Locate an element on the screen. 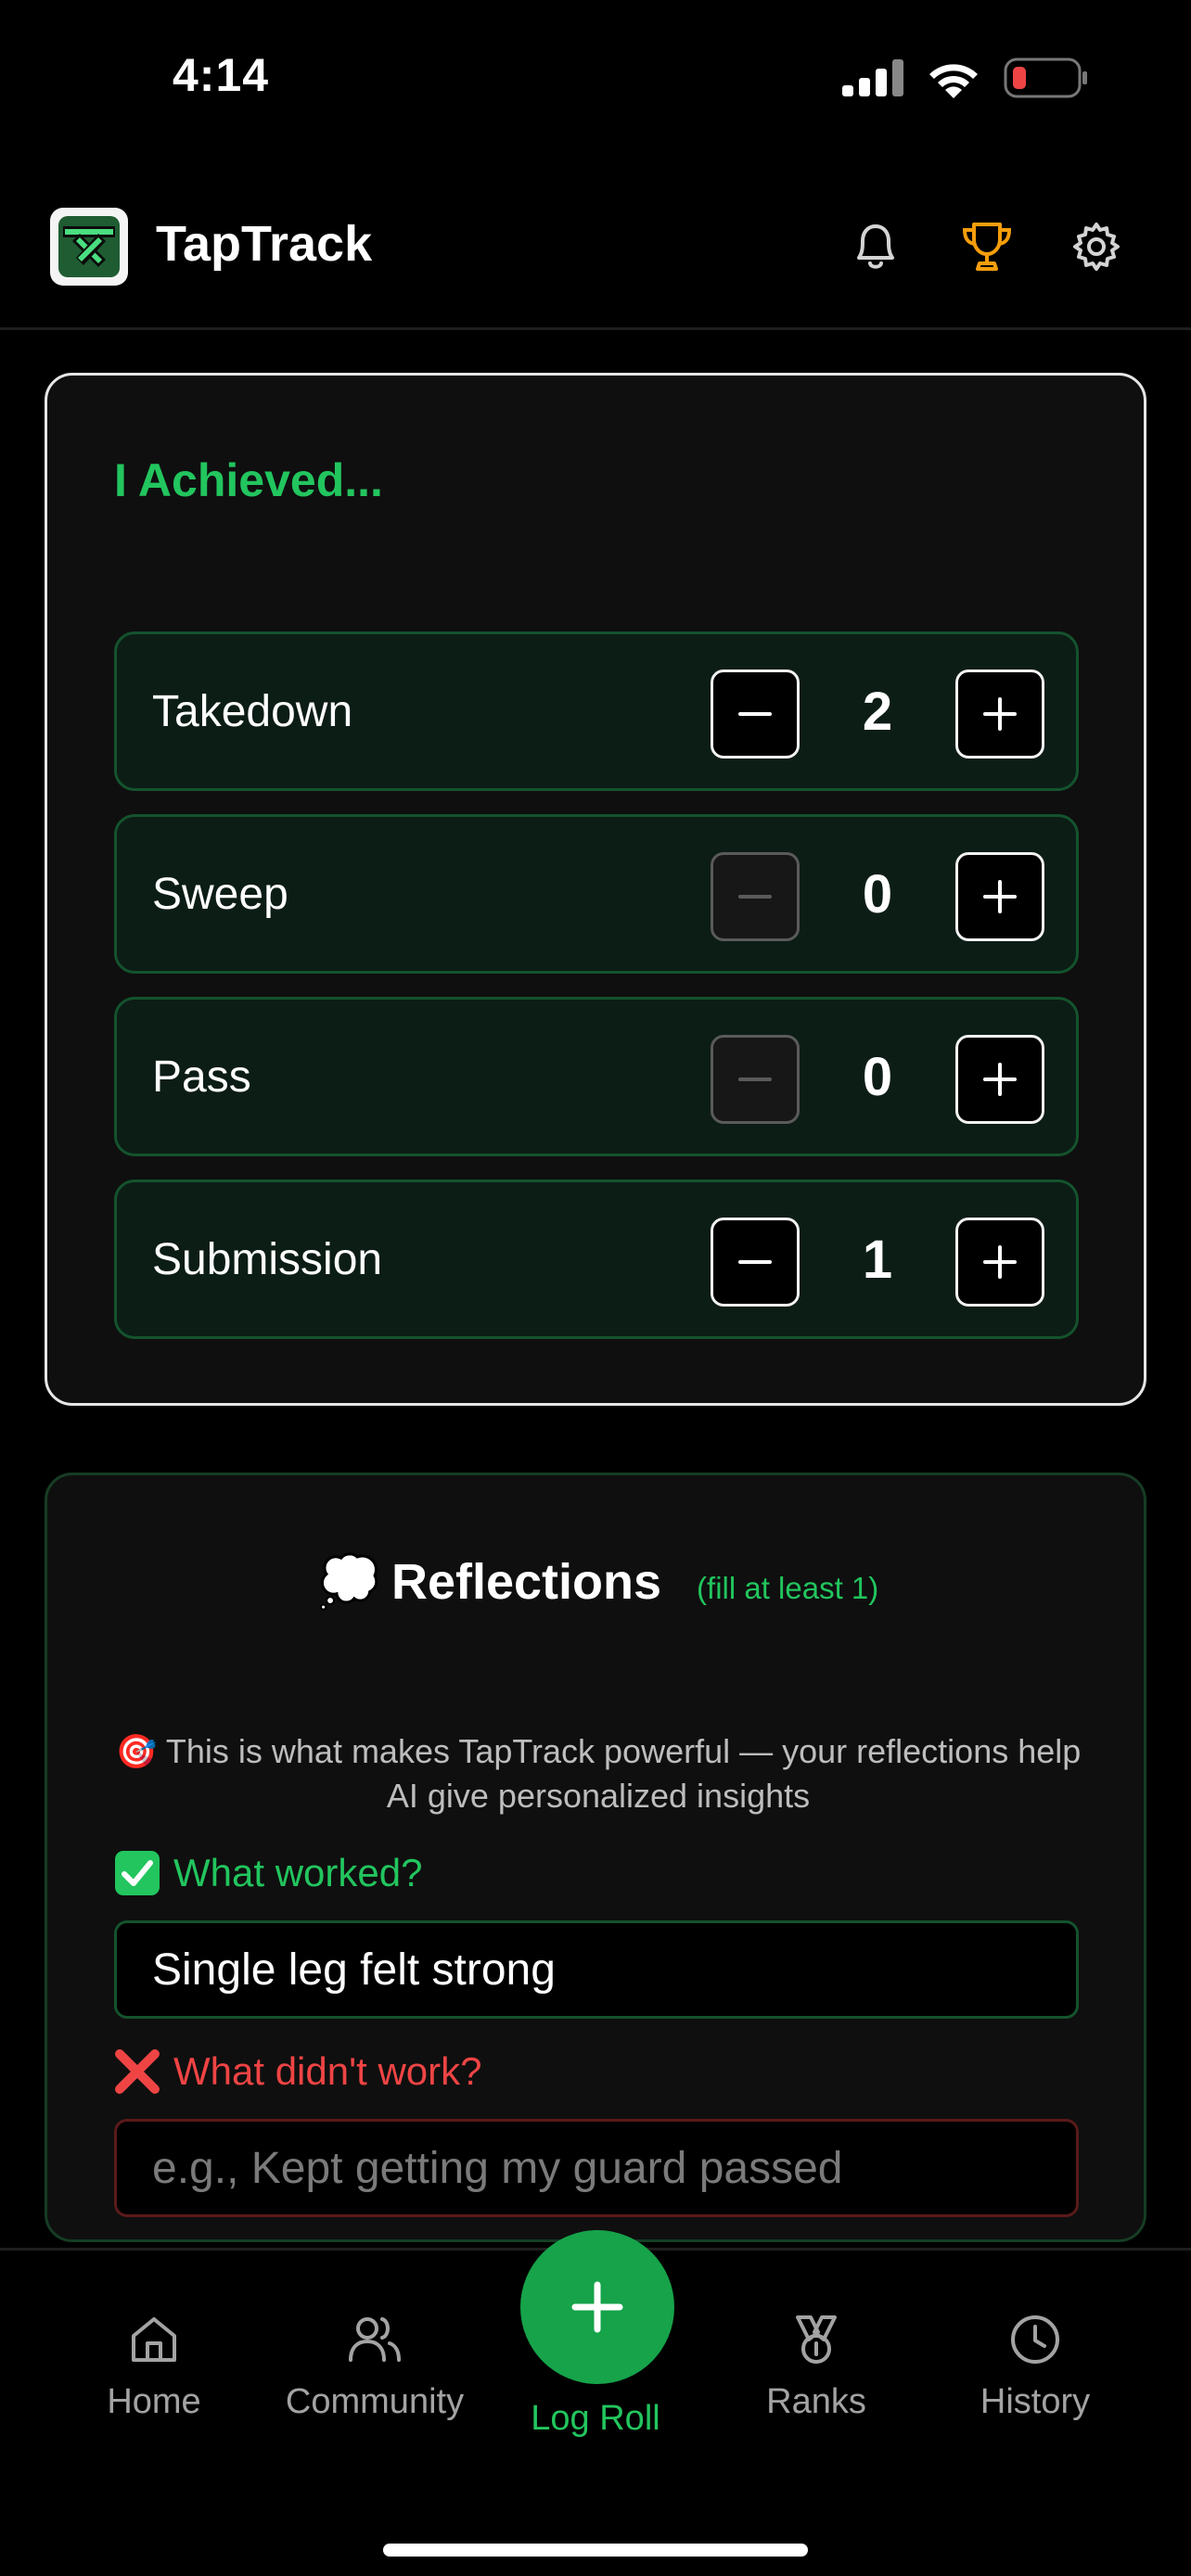  status-time: 4:14 is located at coordinates (222, 75).